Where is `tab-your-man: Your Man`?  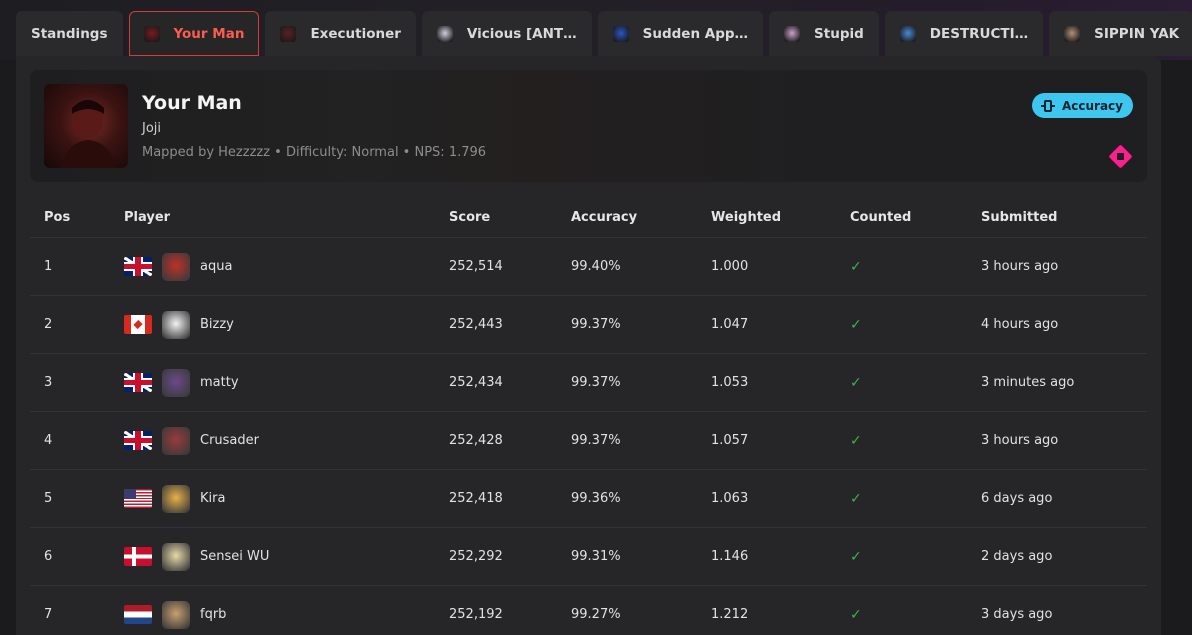
tab-your-man: Your Man is located at coordinates (194, 33).